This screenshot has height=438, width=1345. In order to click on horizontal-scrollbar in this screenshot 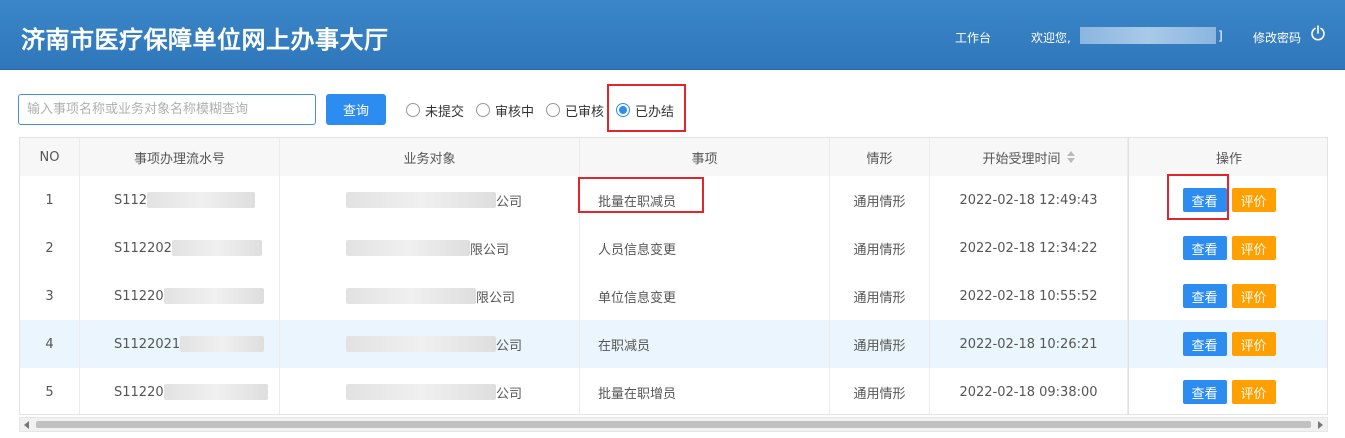, I will do `click(673, 424)`.